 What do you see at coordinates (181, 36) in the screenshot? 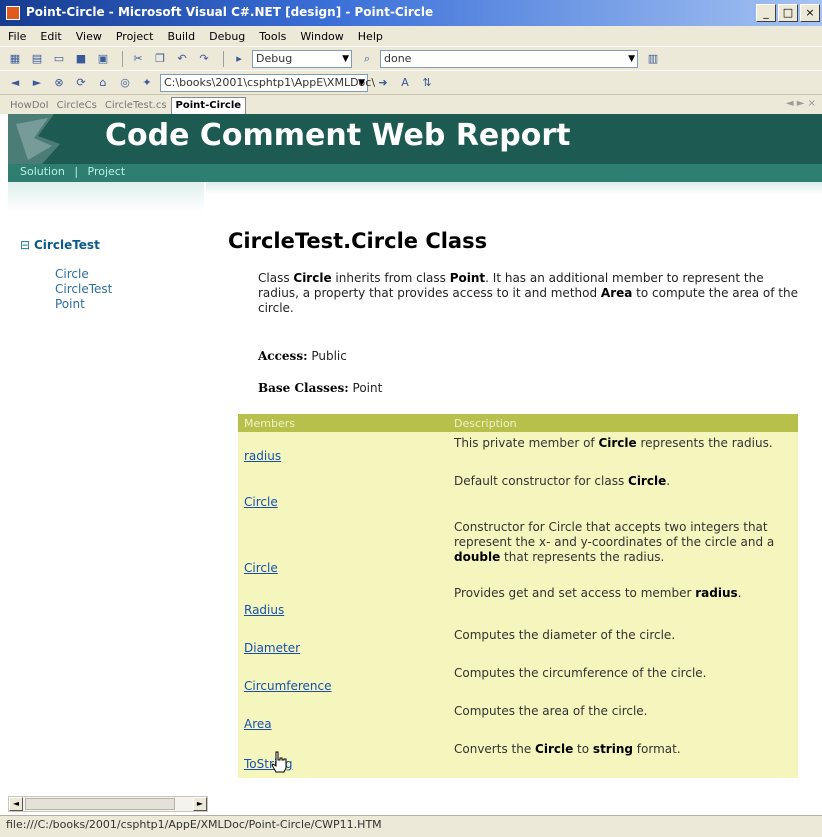
I see `menu-build: Build` at bounding box center [181, 36].